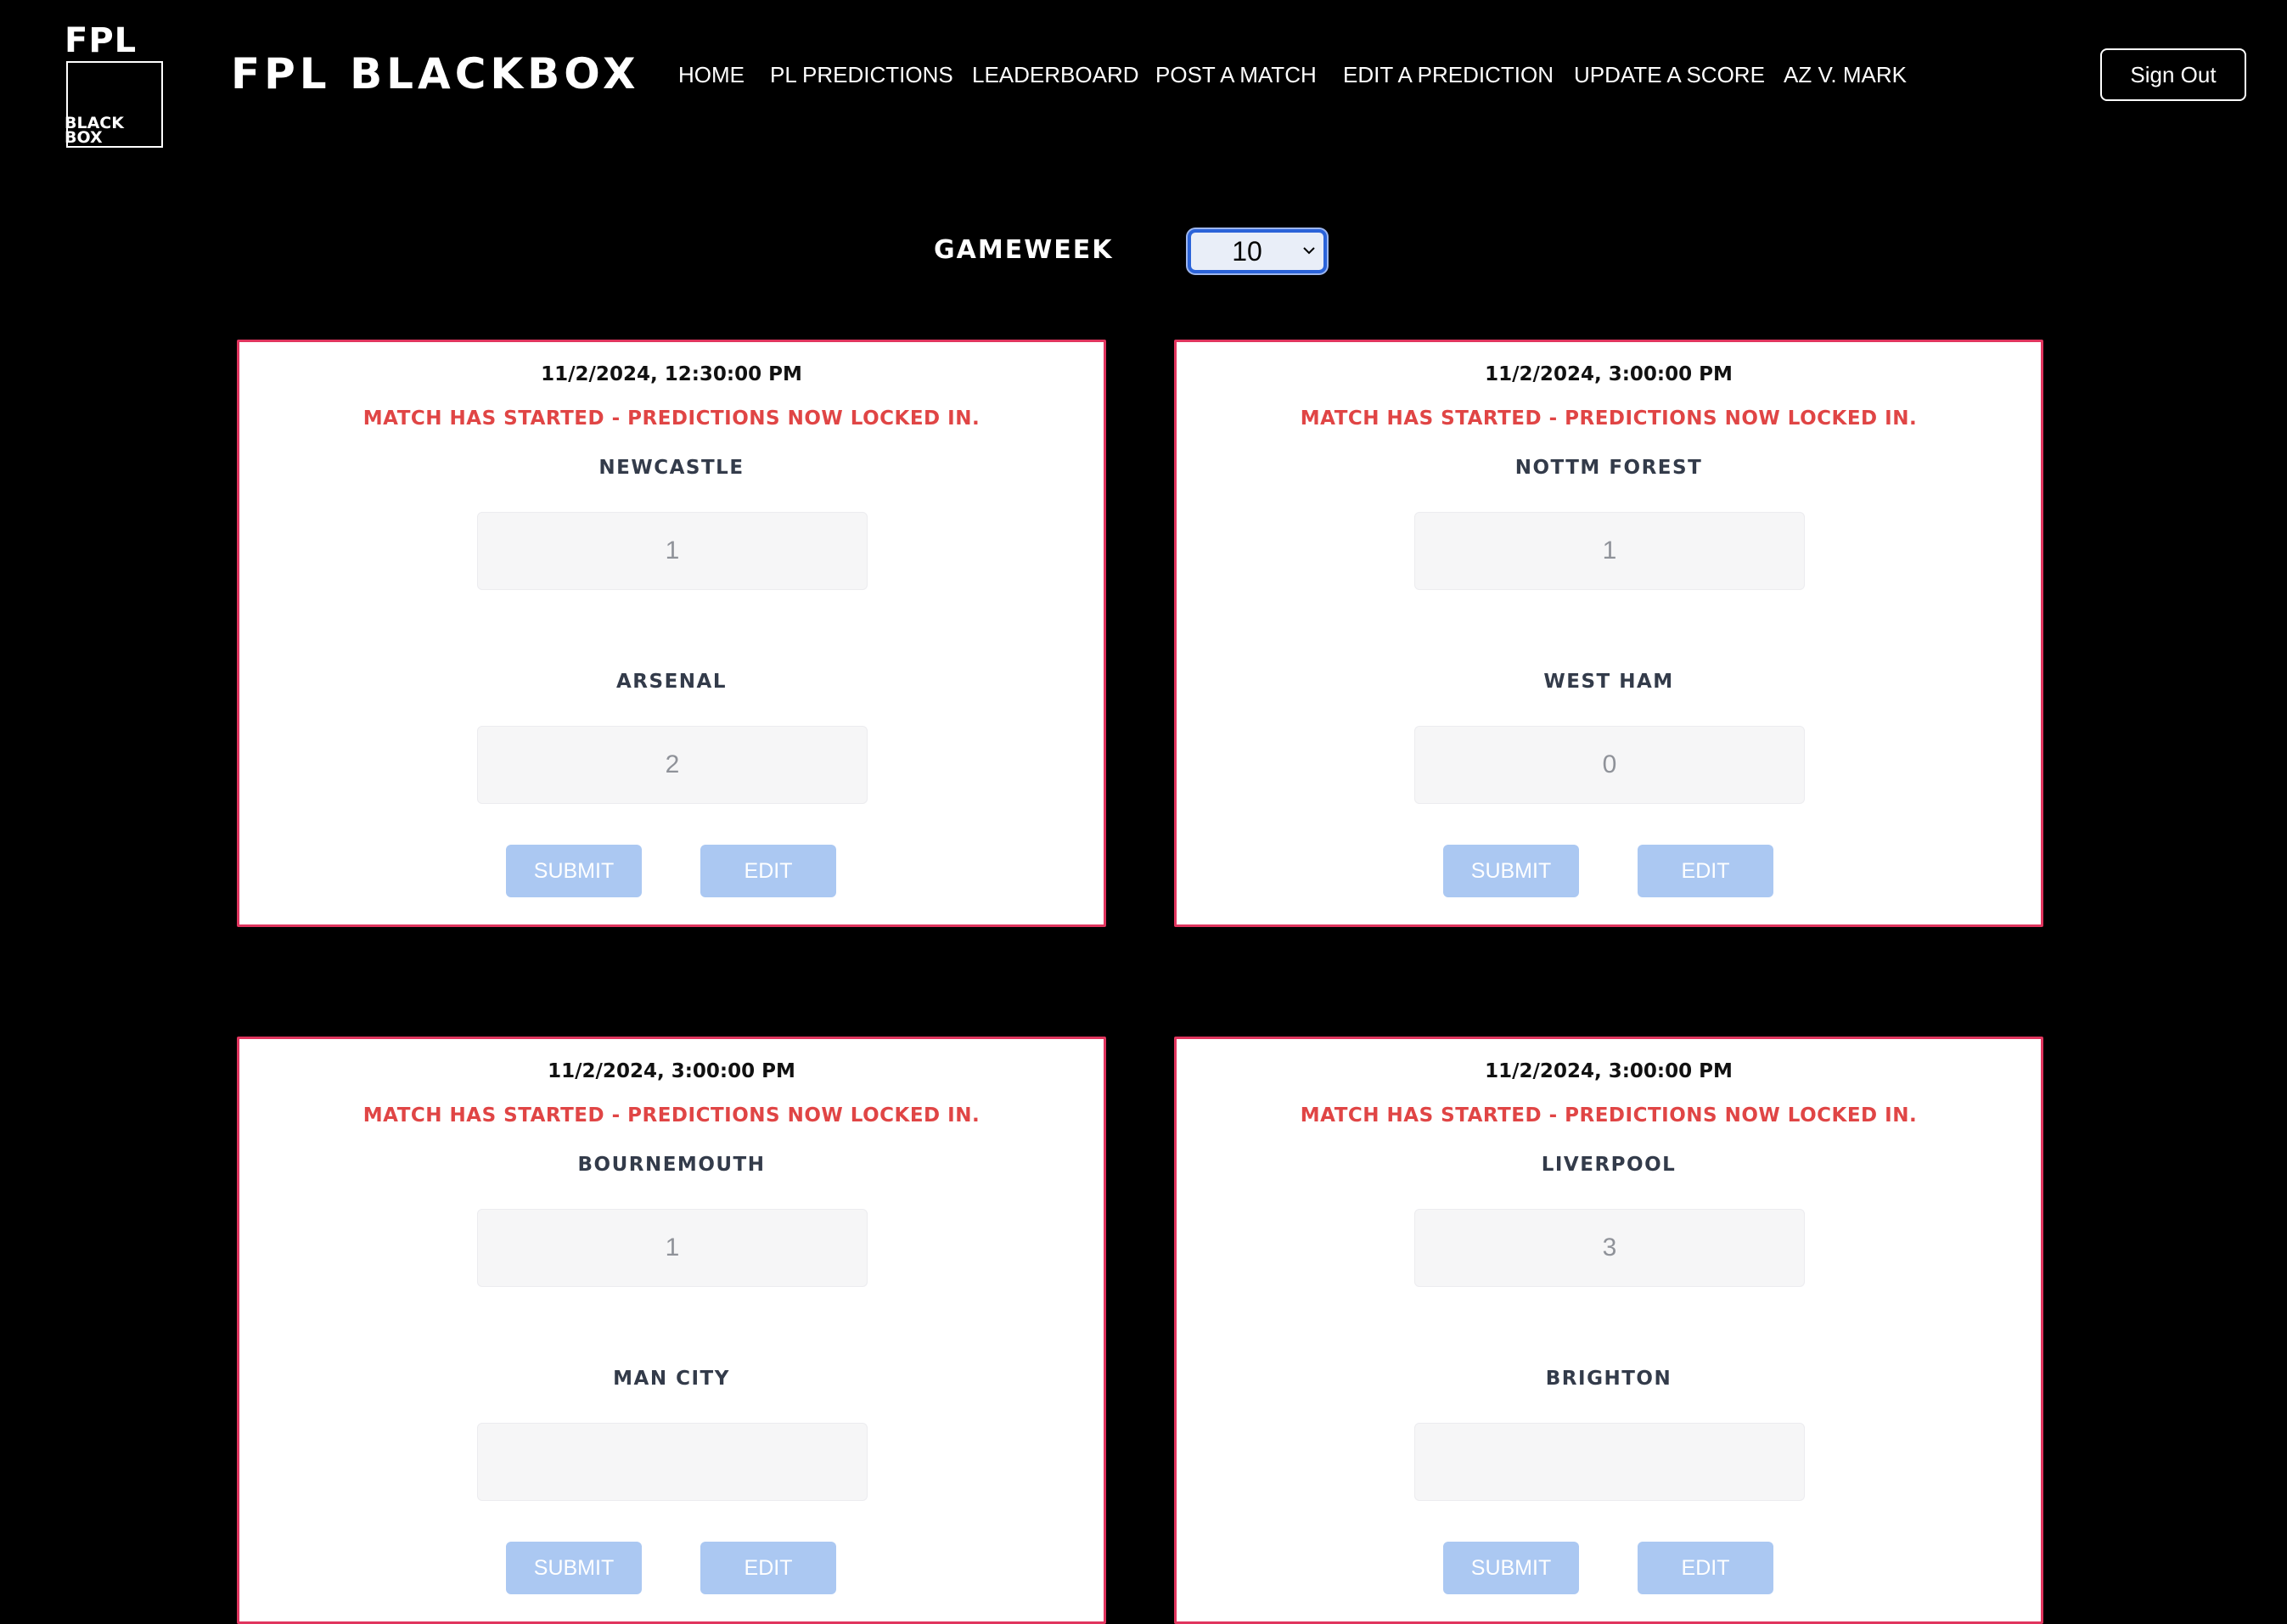 This screenshot has height=1624, width=2287. Describe the element at coordinates (1236, 74) in the screenshot. I see `nav-post-a-match: POST A MATCH` at that location.